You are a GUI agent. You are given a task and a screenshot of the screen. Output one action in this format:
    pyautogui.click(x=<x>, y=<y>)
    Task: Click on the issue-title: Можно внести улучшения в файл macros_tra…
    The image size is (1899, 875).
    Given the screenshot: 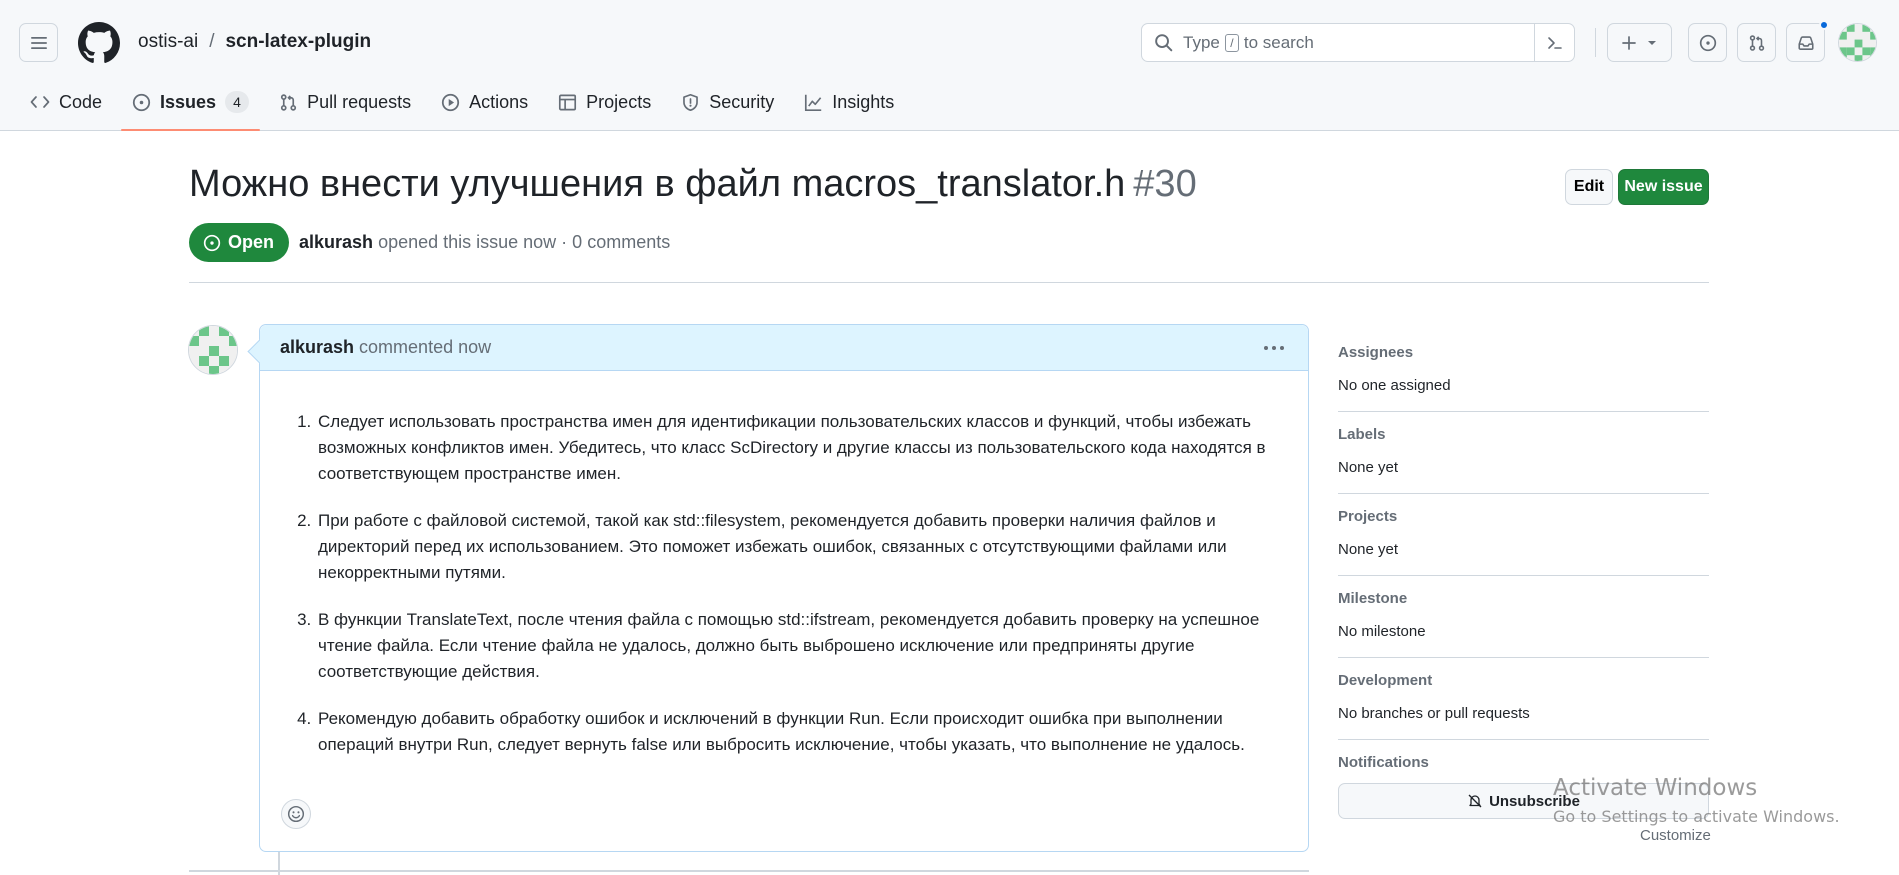 What is the action you would take?
    pyautogui.click(x=693, y=184)
    